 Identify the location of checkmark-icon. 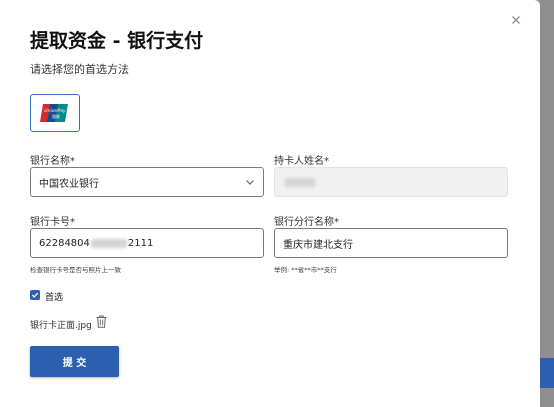
(35, 295).